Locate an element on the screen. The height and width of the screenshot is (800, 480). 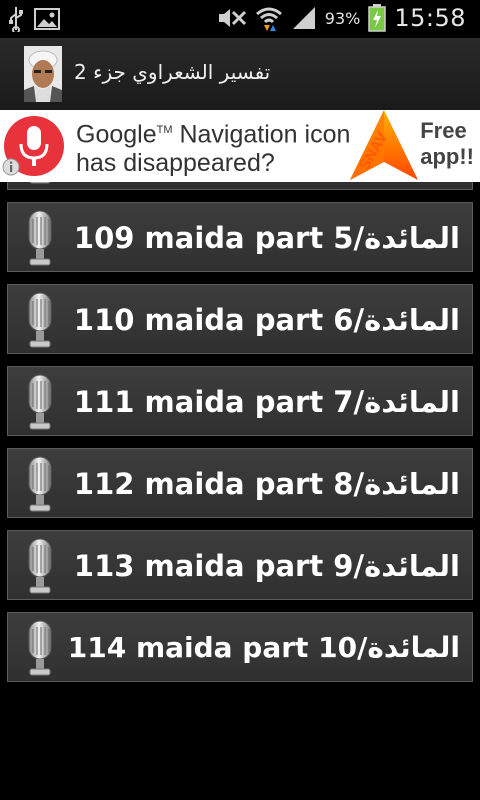
list-item-label: 114 maida part 10/المائدة is located at coordinates (263, 647).